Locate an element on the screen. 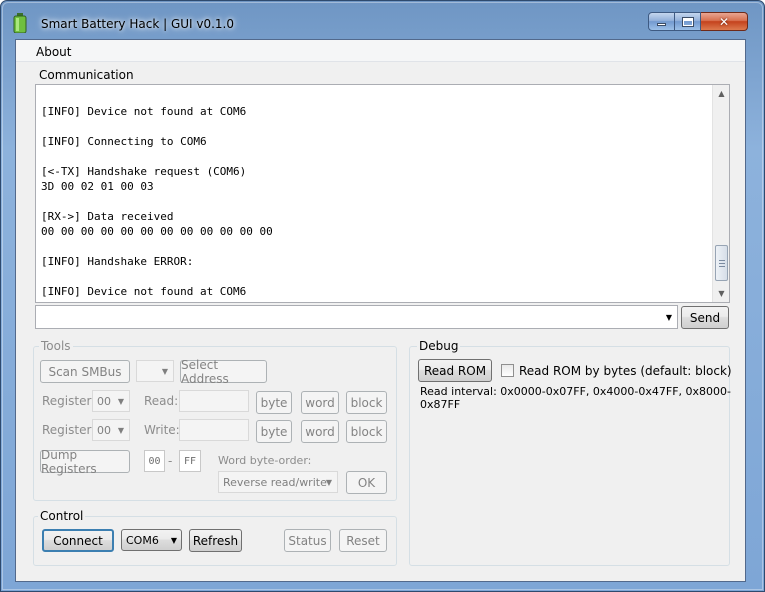 This screenshot has width=765, height=592. read-rom-by-bytes-label: Read ROM by bytes (default: block) is located at coordinates (625, 371).